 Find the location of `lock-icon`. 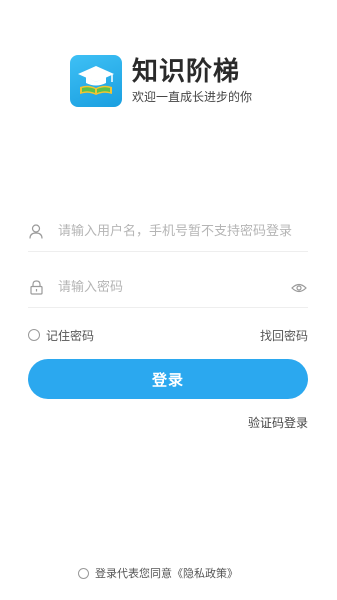

lock-icon is located at coordinates (36, 288).